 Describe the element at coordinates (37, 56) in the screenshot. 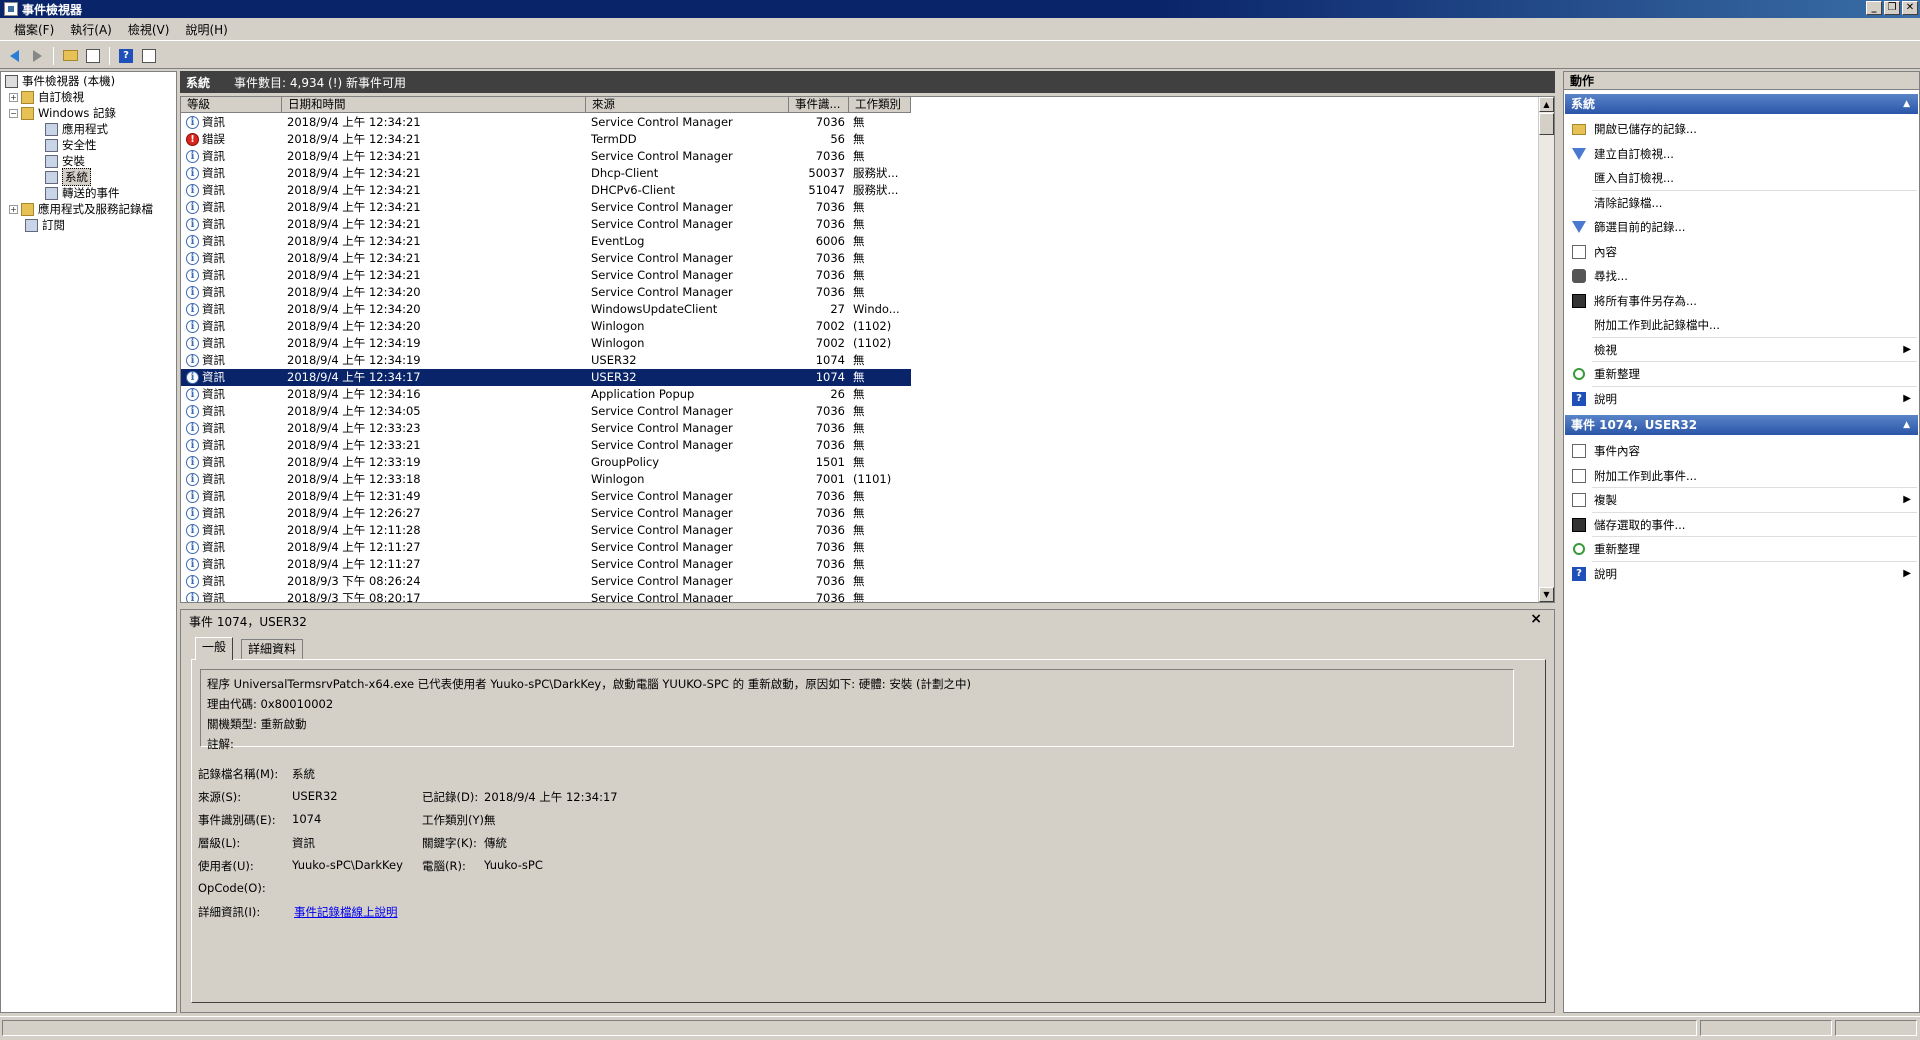

I see `forward-button` at that location.